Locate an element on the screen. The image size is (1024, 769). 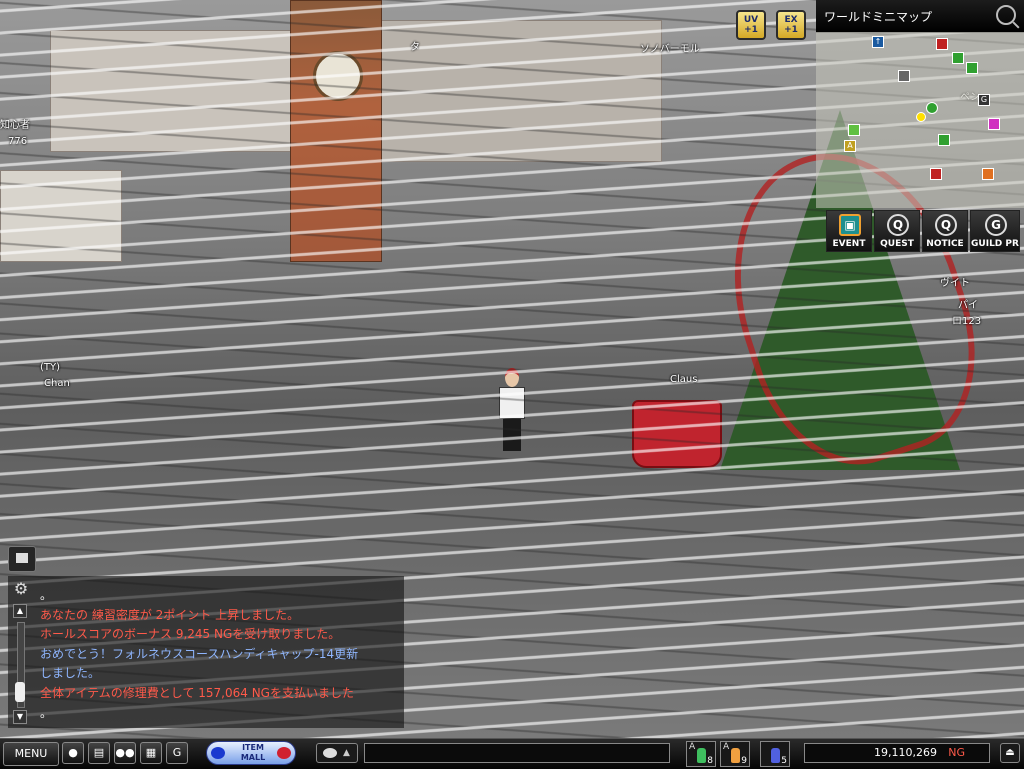
minimap-title: ワールドミニマップ is located at coordinates (878, 17).